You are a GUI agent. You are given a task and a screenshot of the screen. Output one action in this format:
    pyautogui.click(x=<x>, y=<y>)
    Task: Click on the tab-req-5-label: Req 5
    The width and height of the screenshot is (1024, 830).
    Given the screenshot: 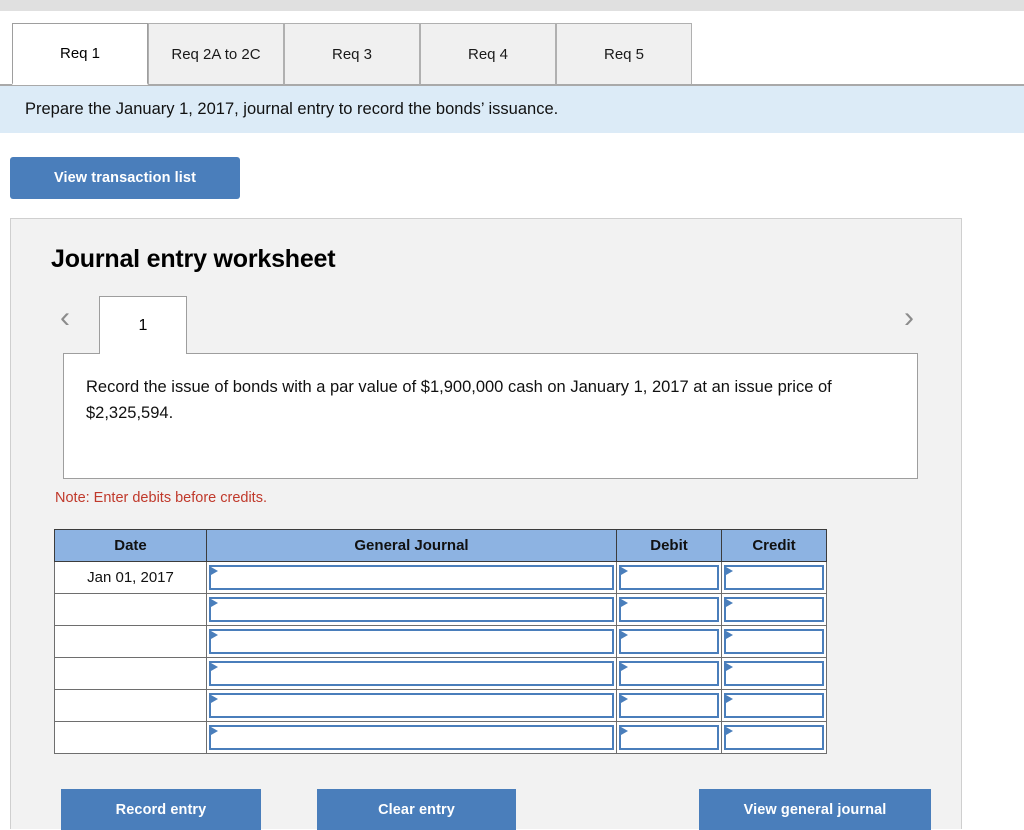 What is the action you would take?
    pyautogui.click(x=624, y=54)
    